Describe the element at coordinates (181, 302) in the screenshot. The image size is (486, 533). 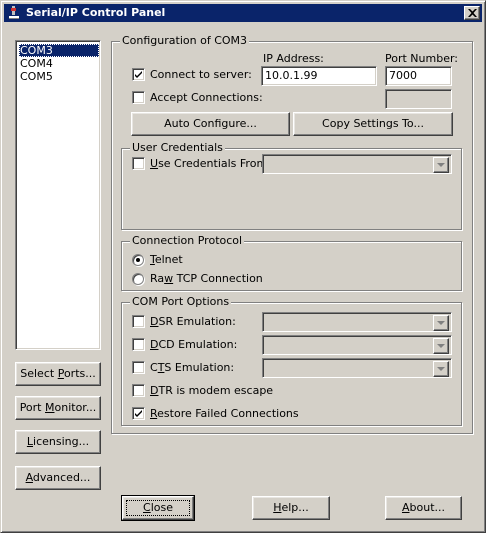
I see `com-port-options-group-title: COM Port Options` at that location.